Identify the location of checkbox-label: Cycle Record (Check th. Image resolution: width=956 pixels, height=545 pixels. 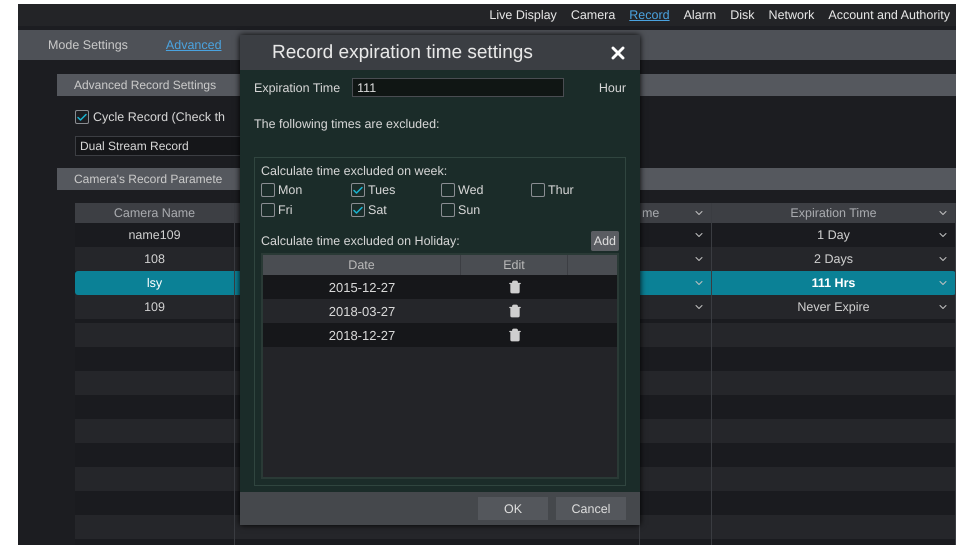
(159, 117).